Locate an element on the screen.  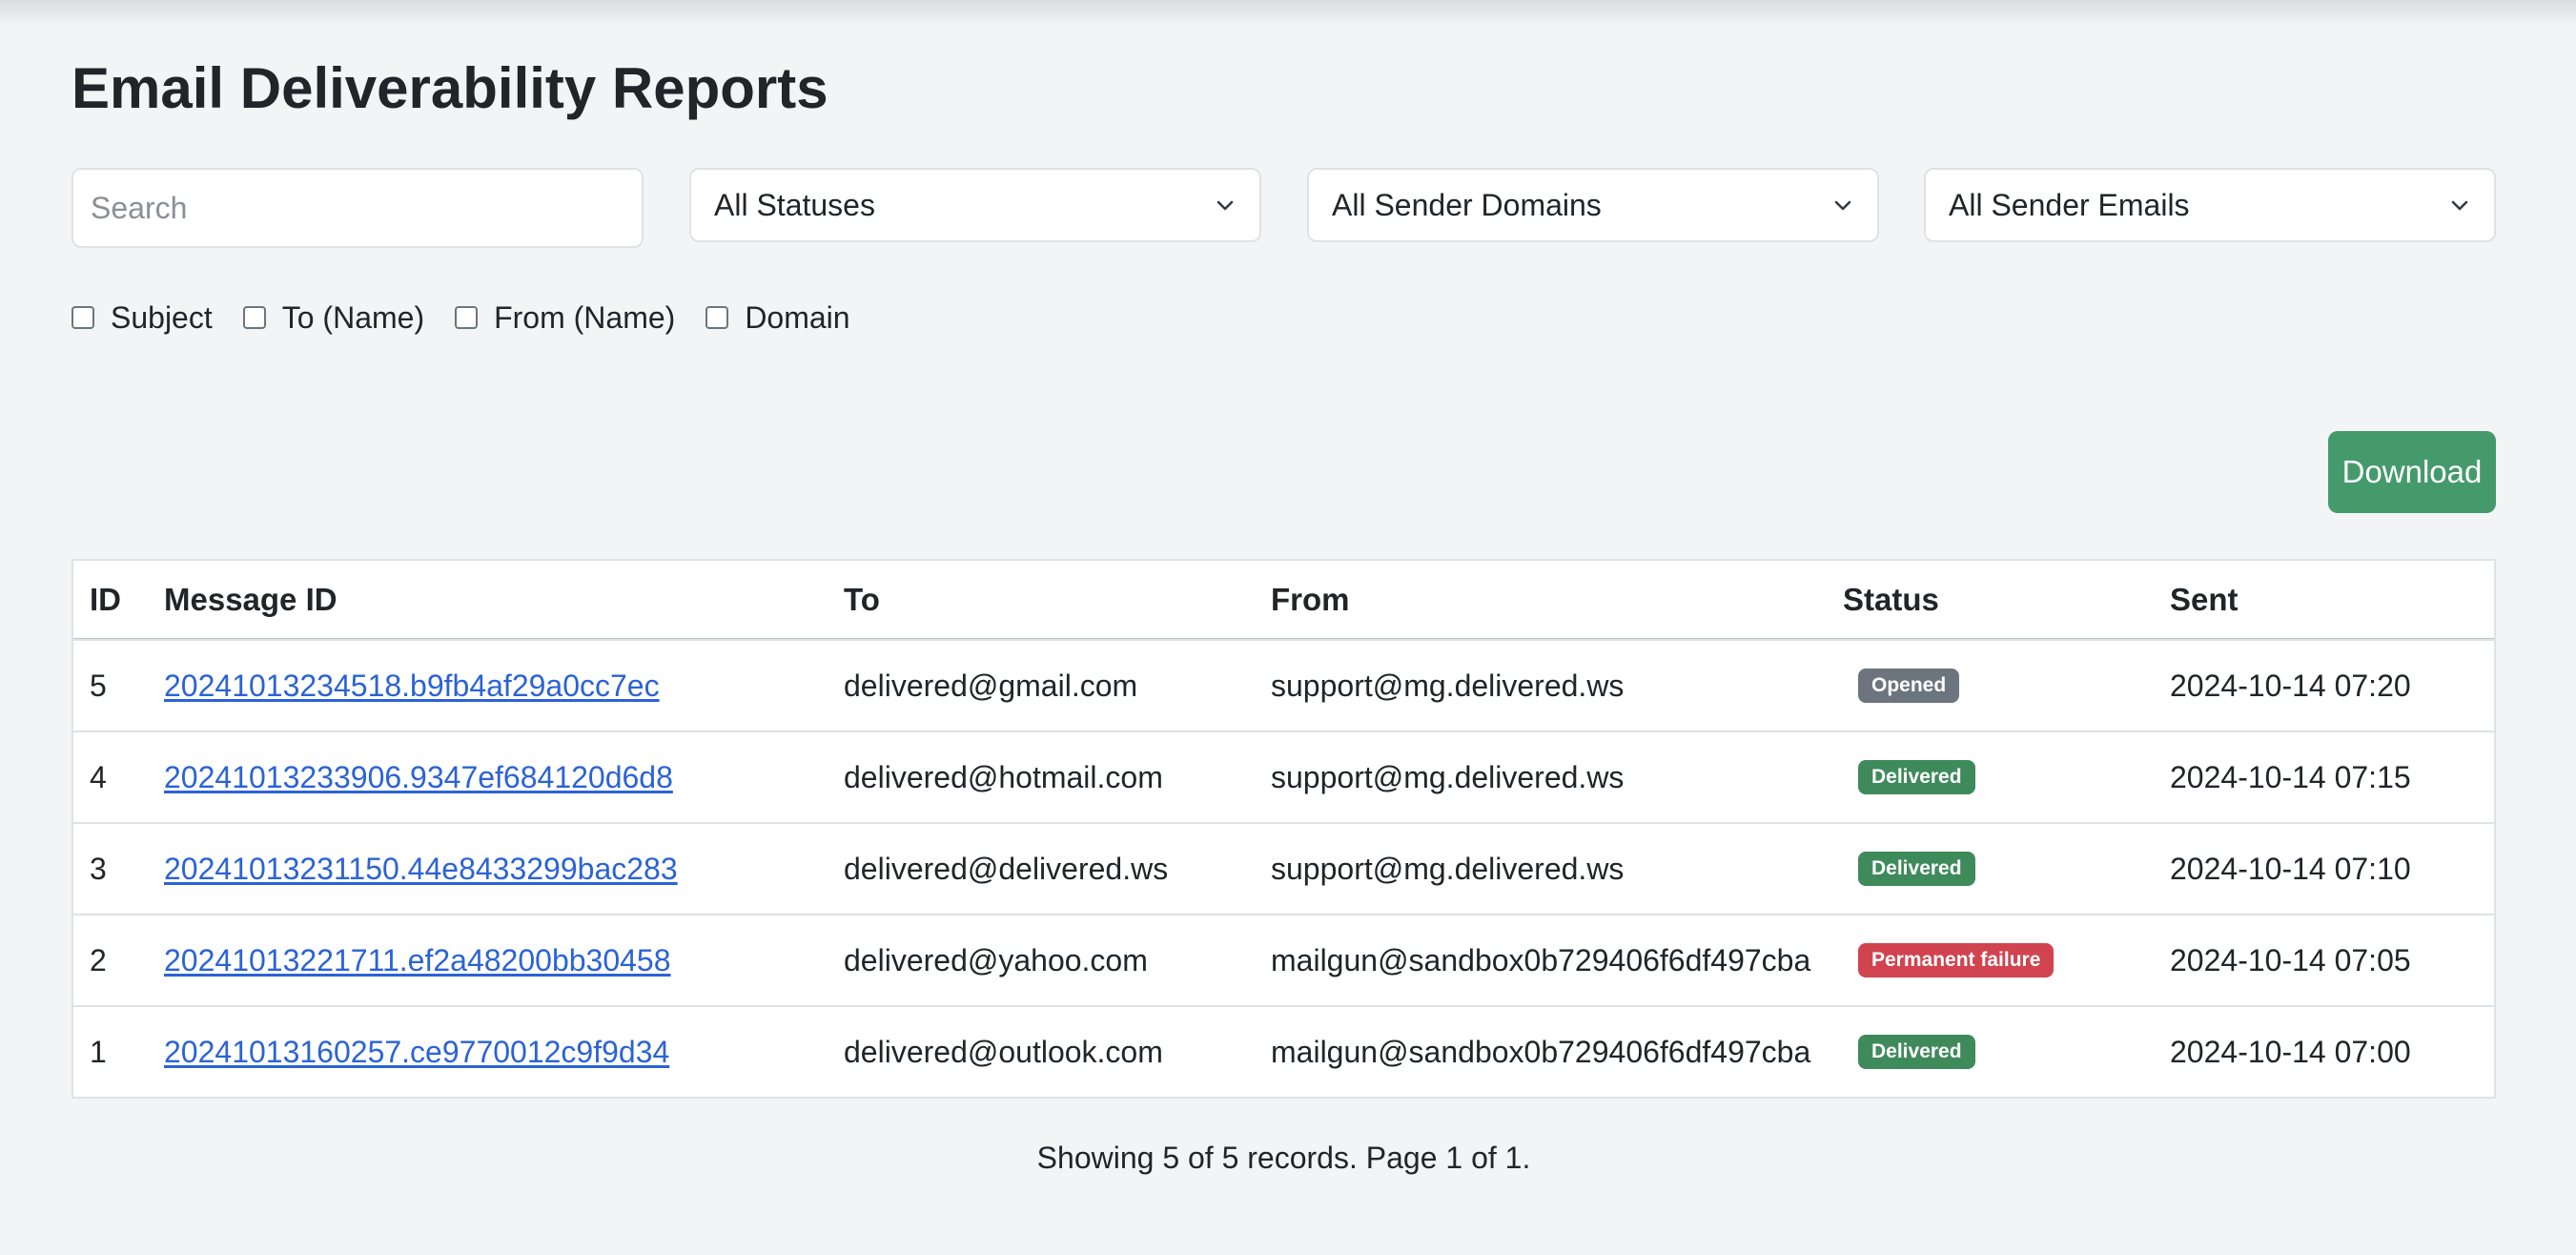
cell-id: 5 is located at coordinates (98, 685).